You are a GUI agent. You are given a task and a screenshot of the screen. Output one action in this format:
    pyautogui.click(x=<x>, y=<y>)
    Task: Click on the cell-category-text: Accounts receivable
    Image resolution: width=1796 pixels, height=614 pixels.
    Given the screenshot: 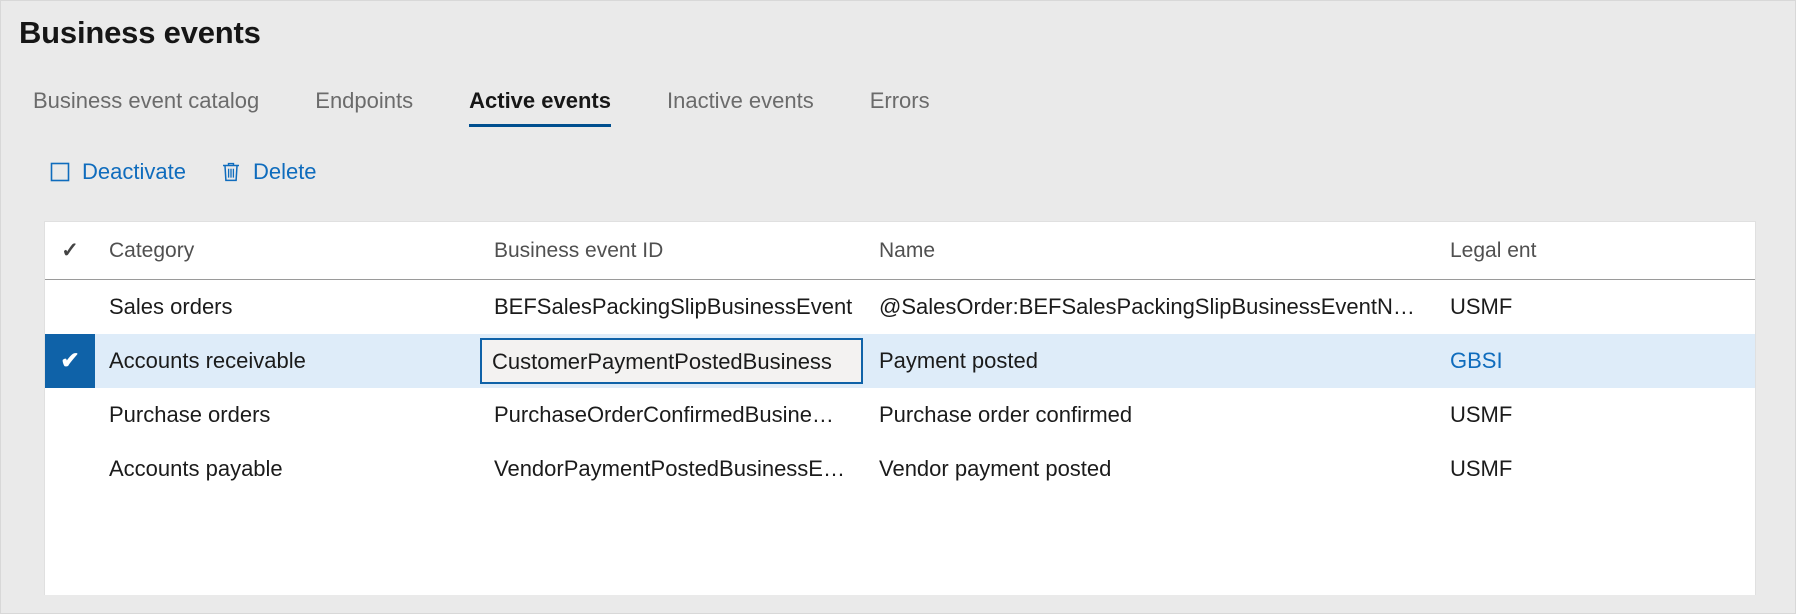 What is the action you would take?
    pyautogui.click(x=207, y=360)
    